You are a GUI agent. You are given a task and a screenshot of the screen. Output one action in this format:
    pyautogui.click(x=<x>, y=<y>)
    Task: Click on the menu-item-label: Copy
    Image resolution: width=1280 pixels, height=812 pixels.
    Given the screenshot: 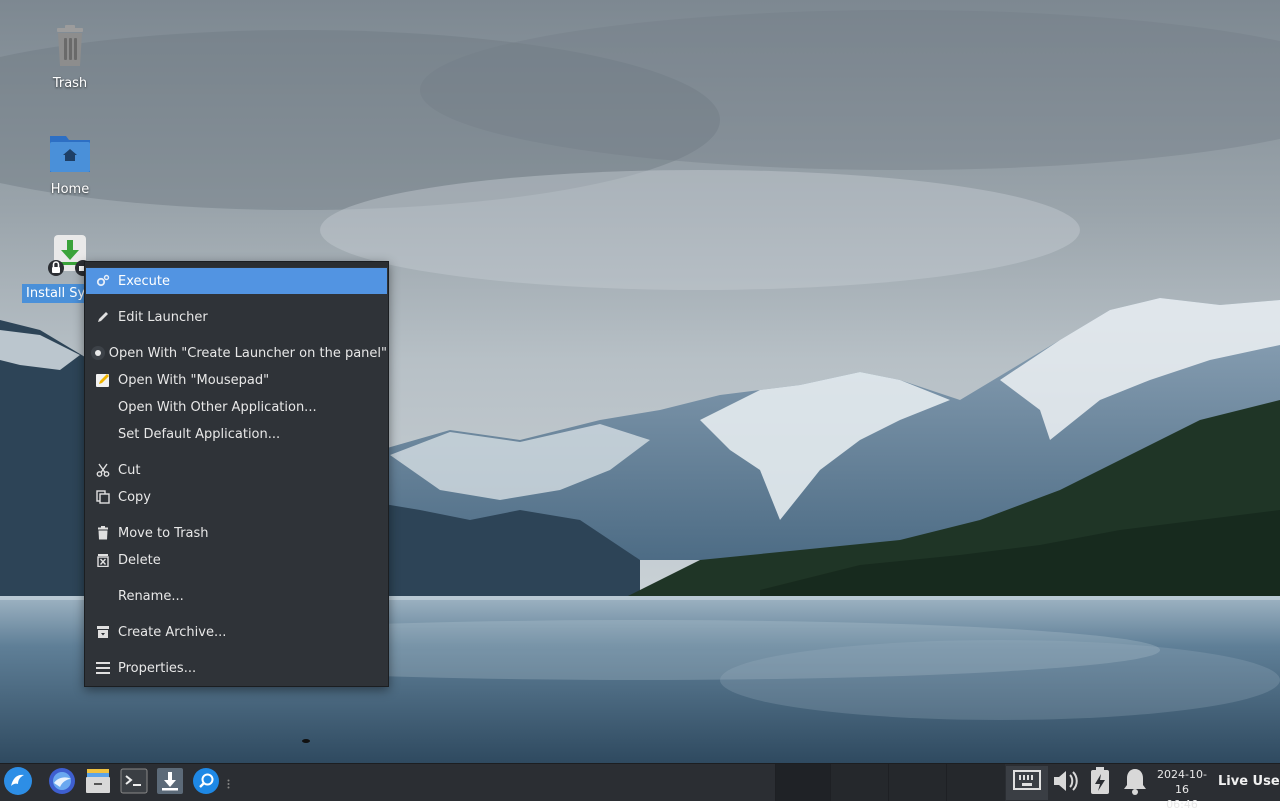 What is the action you would take?
    pyautogui.click(x=134, y=497)
    